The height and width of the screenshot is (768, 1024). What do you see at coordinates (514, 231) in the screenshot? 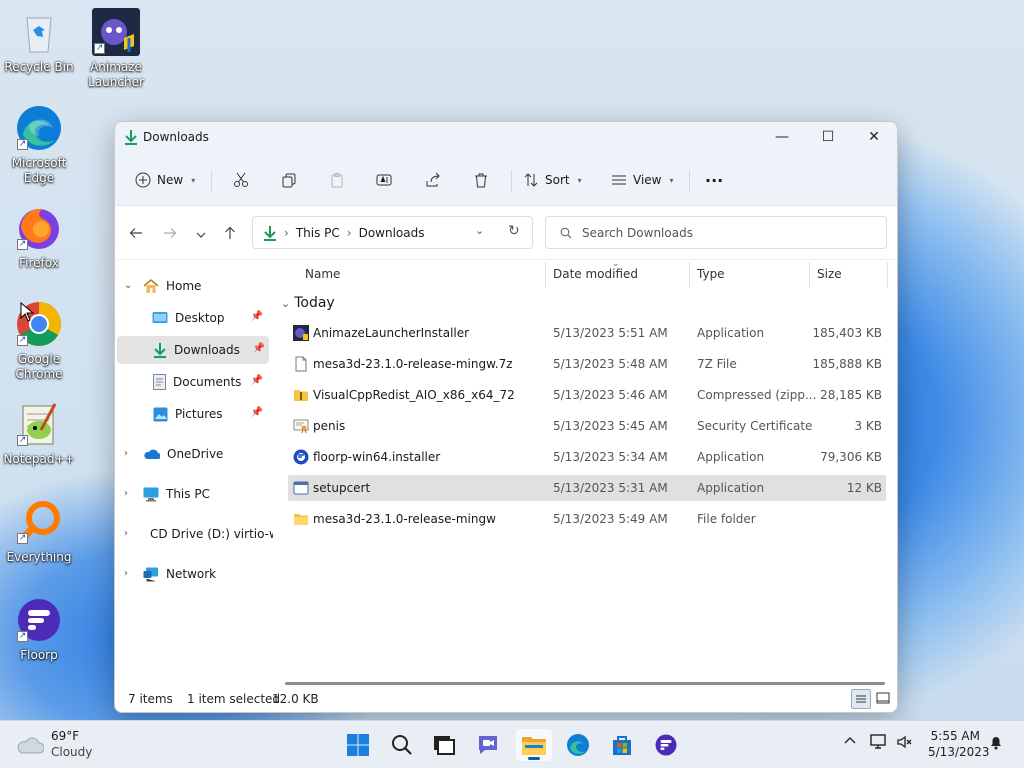
I see `refresh-icon: ↻` at bounding box center [514, 231].